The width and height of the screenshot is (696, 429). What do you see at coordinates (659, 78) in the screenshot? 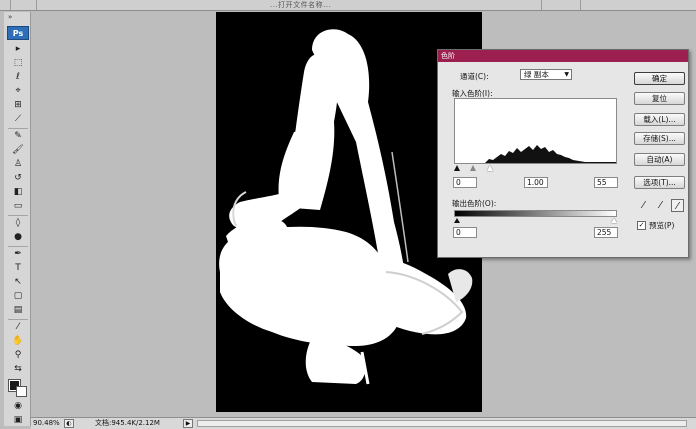
I see `ok-button: 确定` at bounding box center [659, 78].